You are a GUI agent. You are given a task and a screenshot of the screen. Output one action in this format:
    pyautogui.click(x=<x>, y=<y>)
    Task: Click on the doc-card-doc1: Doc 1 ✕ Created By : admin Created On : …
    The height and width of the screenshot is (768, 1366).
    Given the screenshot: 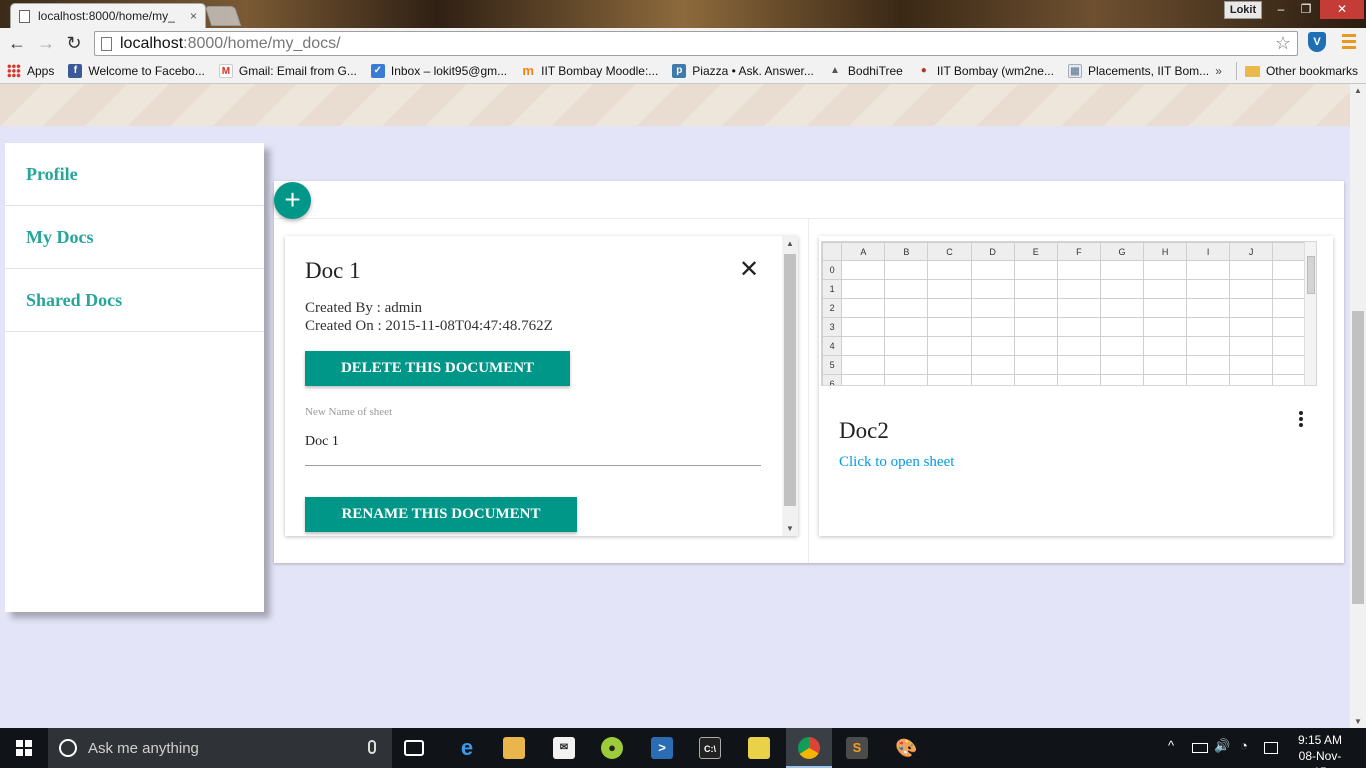 What is the action you would take?
    pyautogui.click(x=541, y=386)
    